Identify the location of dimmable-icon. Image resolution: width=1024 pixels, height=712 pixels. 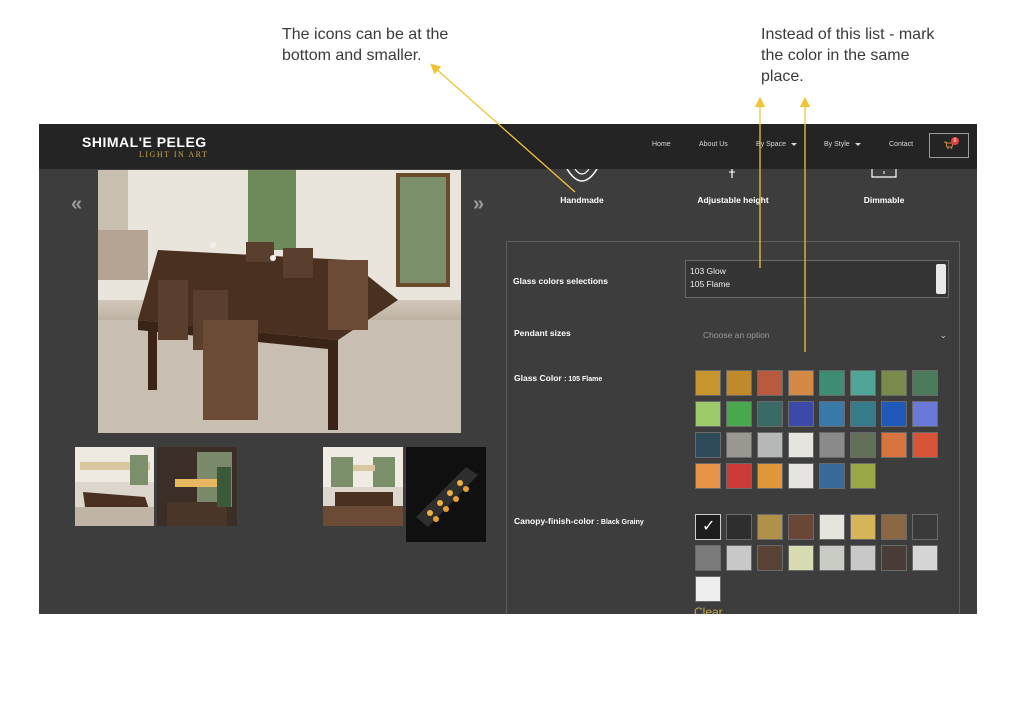
(884, 173).